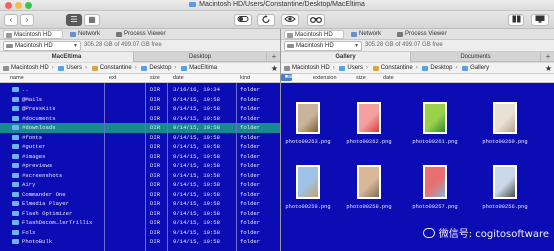 The image size is (554, 251). What do you see at coordinates (94, 68) in the screenshot?
I see `home-icon` at bounding box center [94, 68].